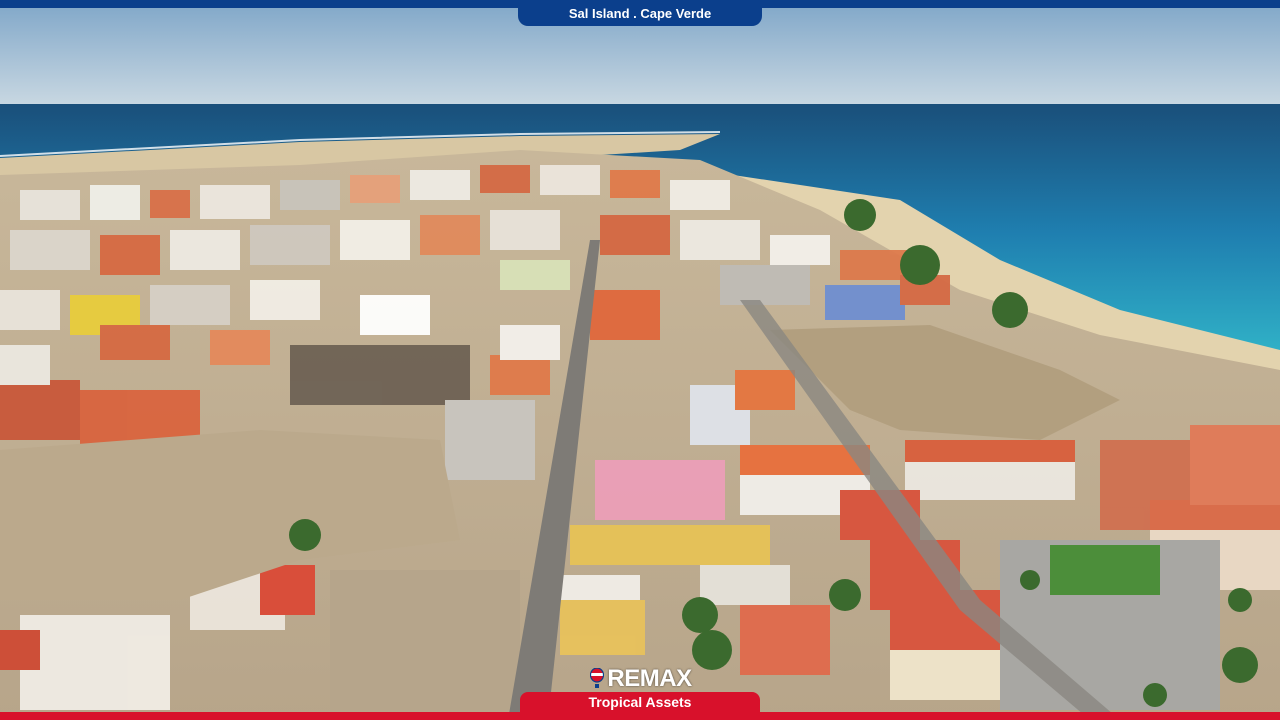  What do you see at coordinates (1105, 570) in the screenshot?
I see `lawn` at bounding box center [1105, 570].